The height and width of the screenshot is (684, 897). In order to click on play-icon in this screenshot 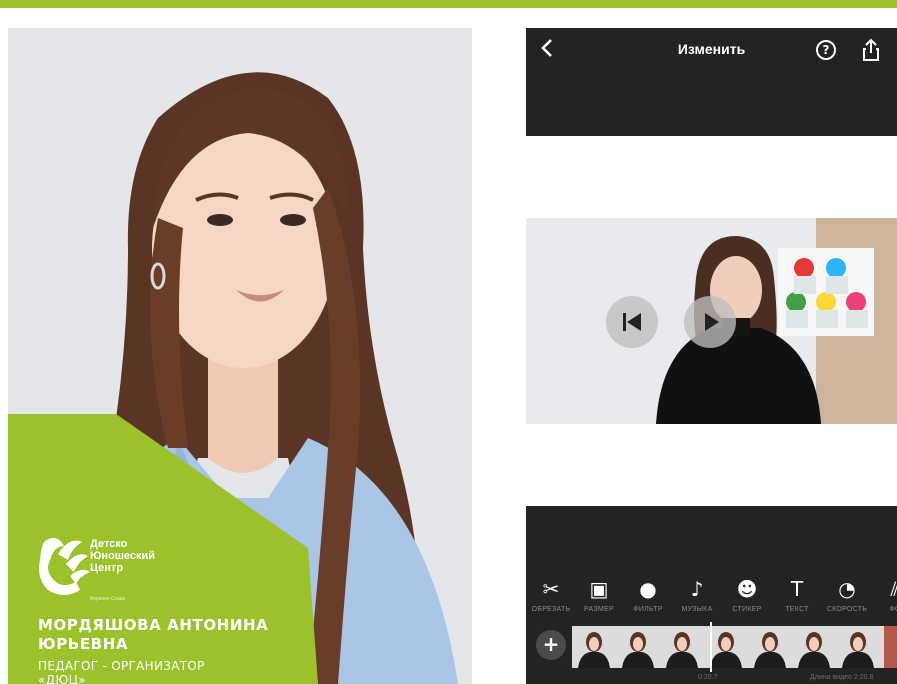, I will do `click(712, 322)`.